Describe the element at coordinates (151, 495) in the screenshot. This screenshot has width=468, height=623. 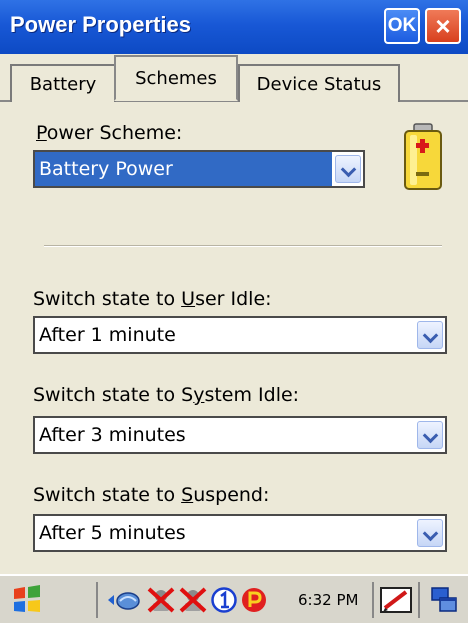
I see `suspend-label: Switch state to Suspend:` at that location.